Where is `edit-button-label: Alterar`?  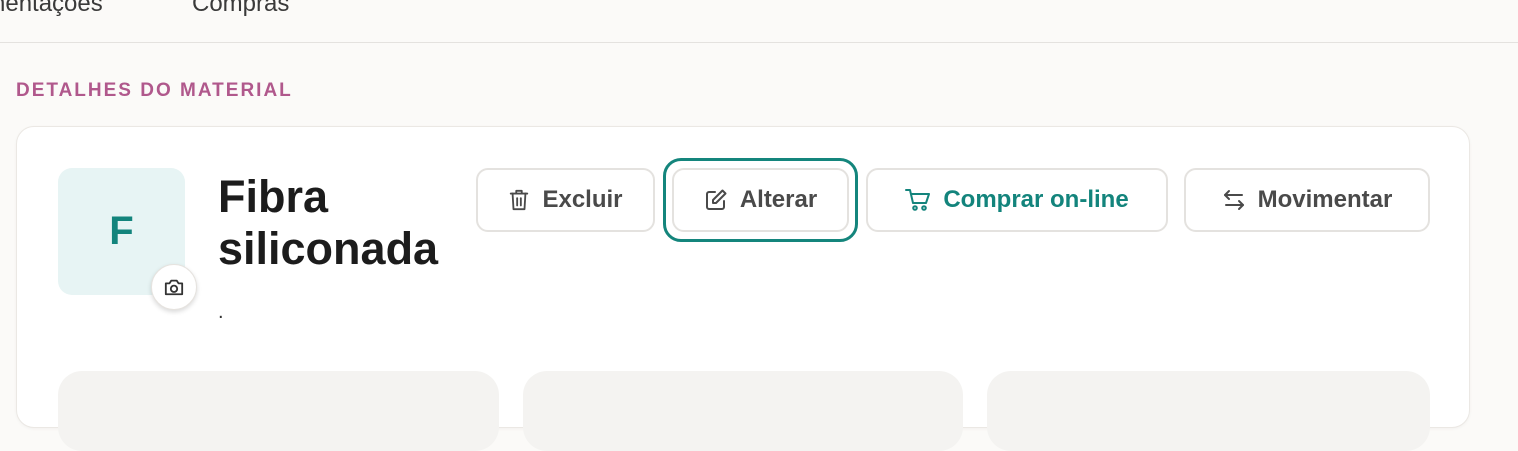 edit-button-label: Alterar is located at coordinates (778, 199).